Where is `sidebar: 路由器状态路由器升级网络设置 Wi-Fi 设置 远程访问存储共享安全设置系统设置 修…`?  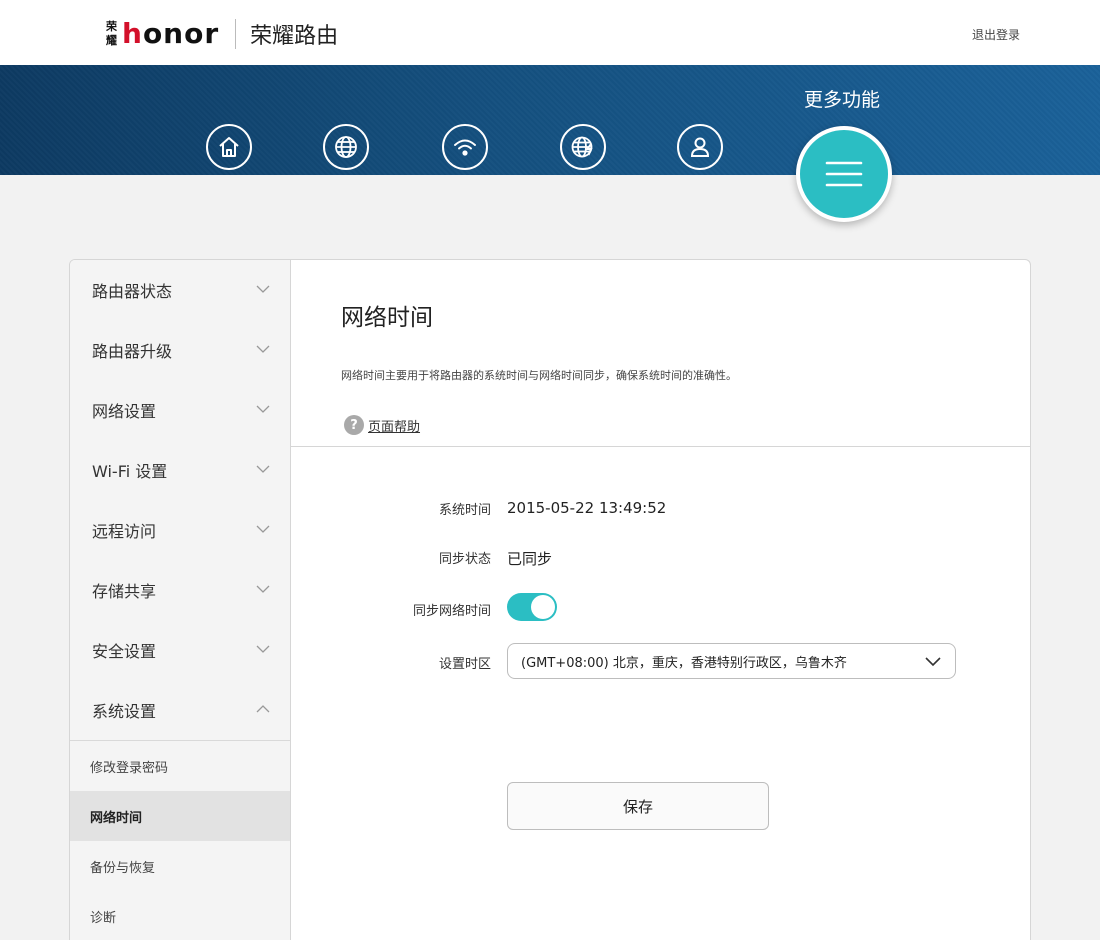 sidebar: 路由器状态路由器升级网络设置 Wi-Fi 设置 远程访问存储共享安全设置系统设置 修… is located at coordinates (180, 600).